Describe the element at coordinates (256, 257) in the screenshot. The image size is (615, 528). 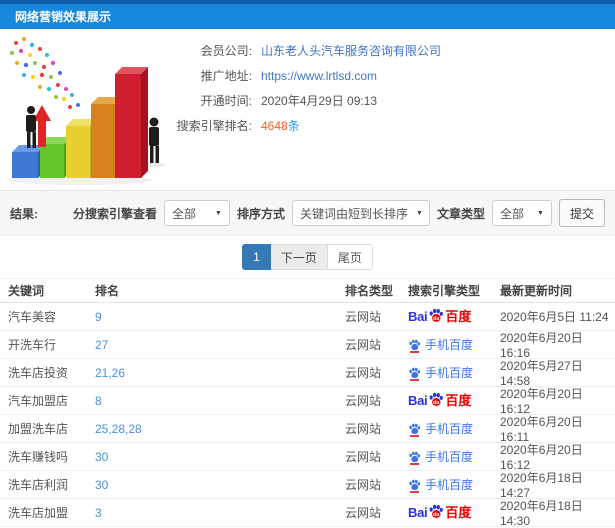
I see `page-1-button: 1` at that location.